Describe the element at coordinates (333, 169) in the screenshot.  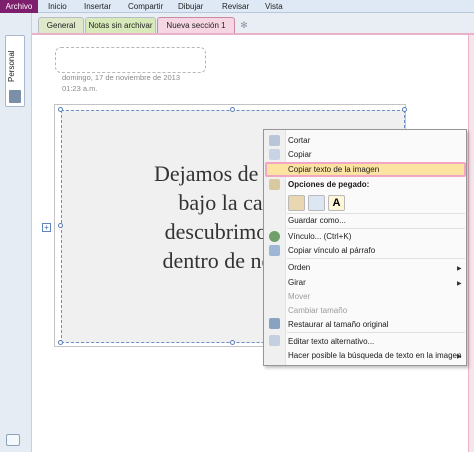
I see `menu-item-copiar-texto-imagen: Copiar texto de la imagen` at that location.